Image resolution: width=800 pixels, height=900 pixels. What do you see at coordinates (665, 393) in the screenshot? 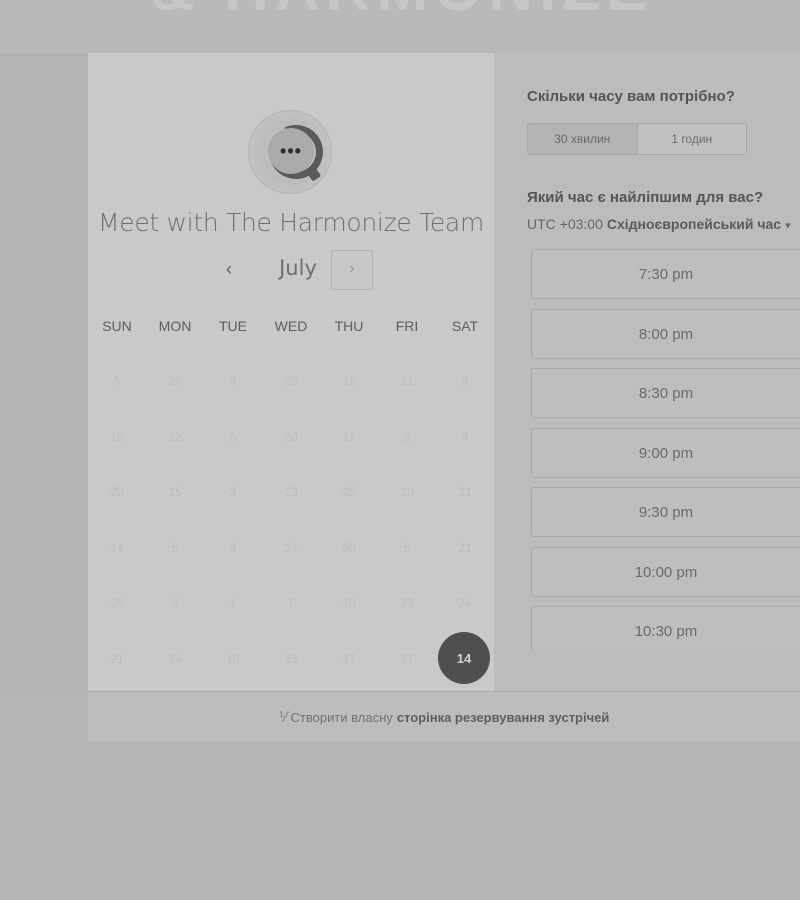
I see `time-slot: 8:30 pm` at bounding box center [665, 393].